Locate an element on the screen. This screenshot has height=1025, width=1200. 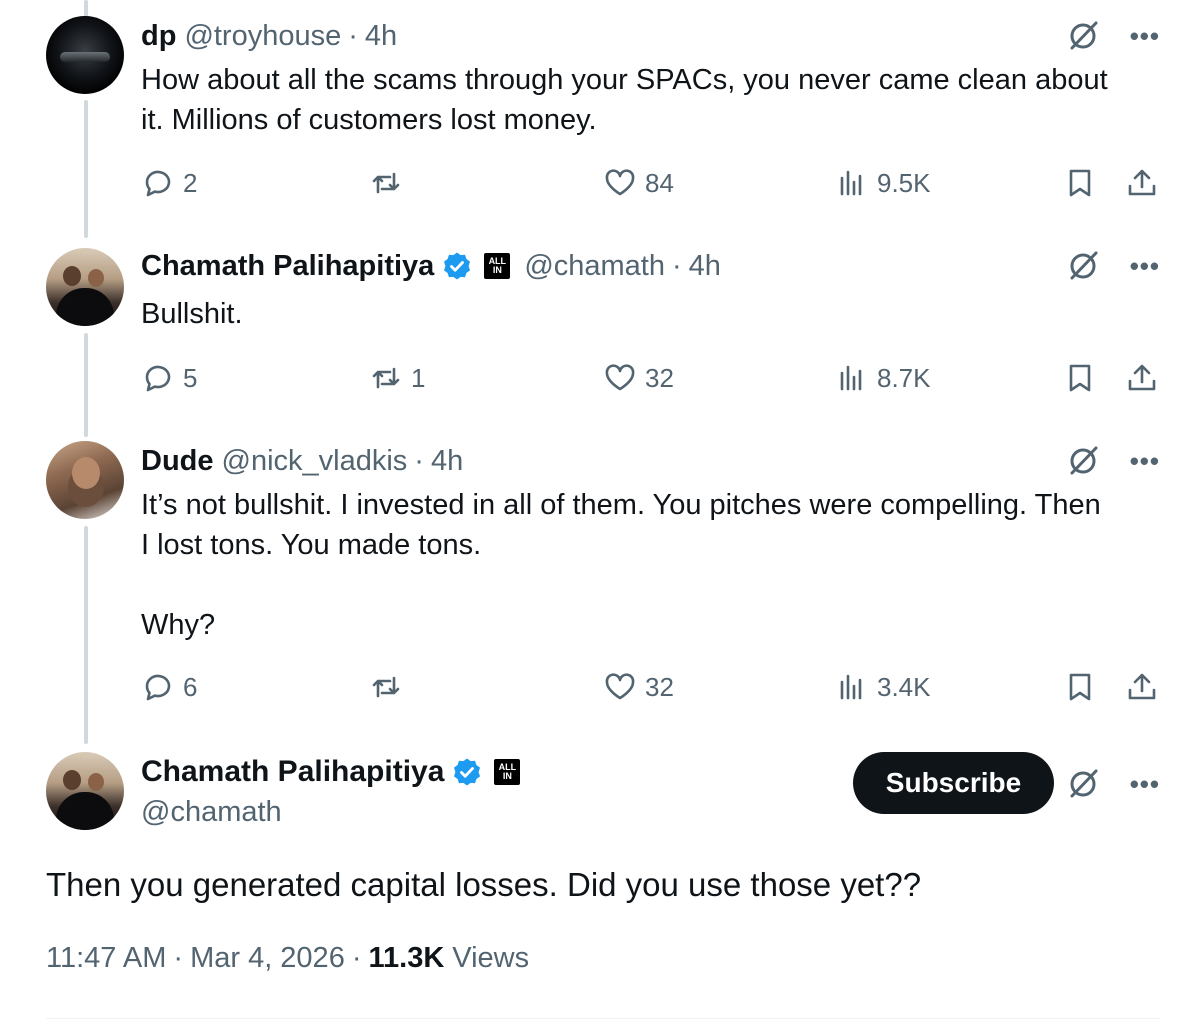
post-date: Mar 4, 2026 is located at coordinates (267, 958).